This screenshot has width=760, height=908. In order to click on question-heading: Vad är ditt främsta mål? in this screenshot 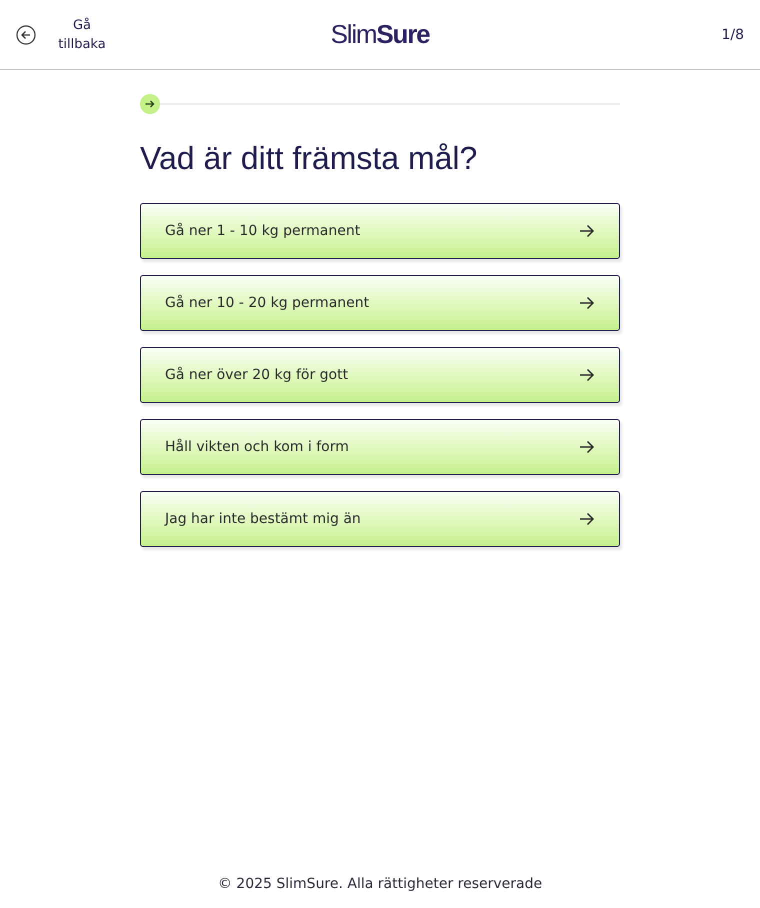, I will do `click(309, 158)`.